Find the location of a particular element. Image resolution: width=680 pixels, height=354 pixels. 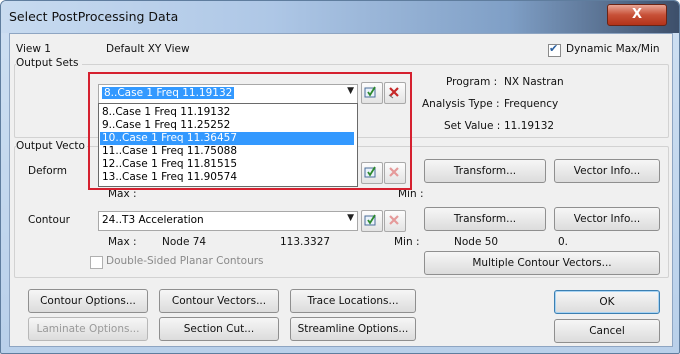

contour-max-node: Node 74 is located at coordinates (184, 242).